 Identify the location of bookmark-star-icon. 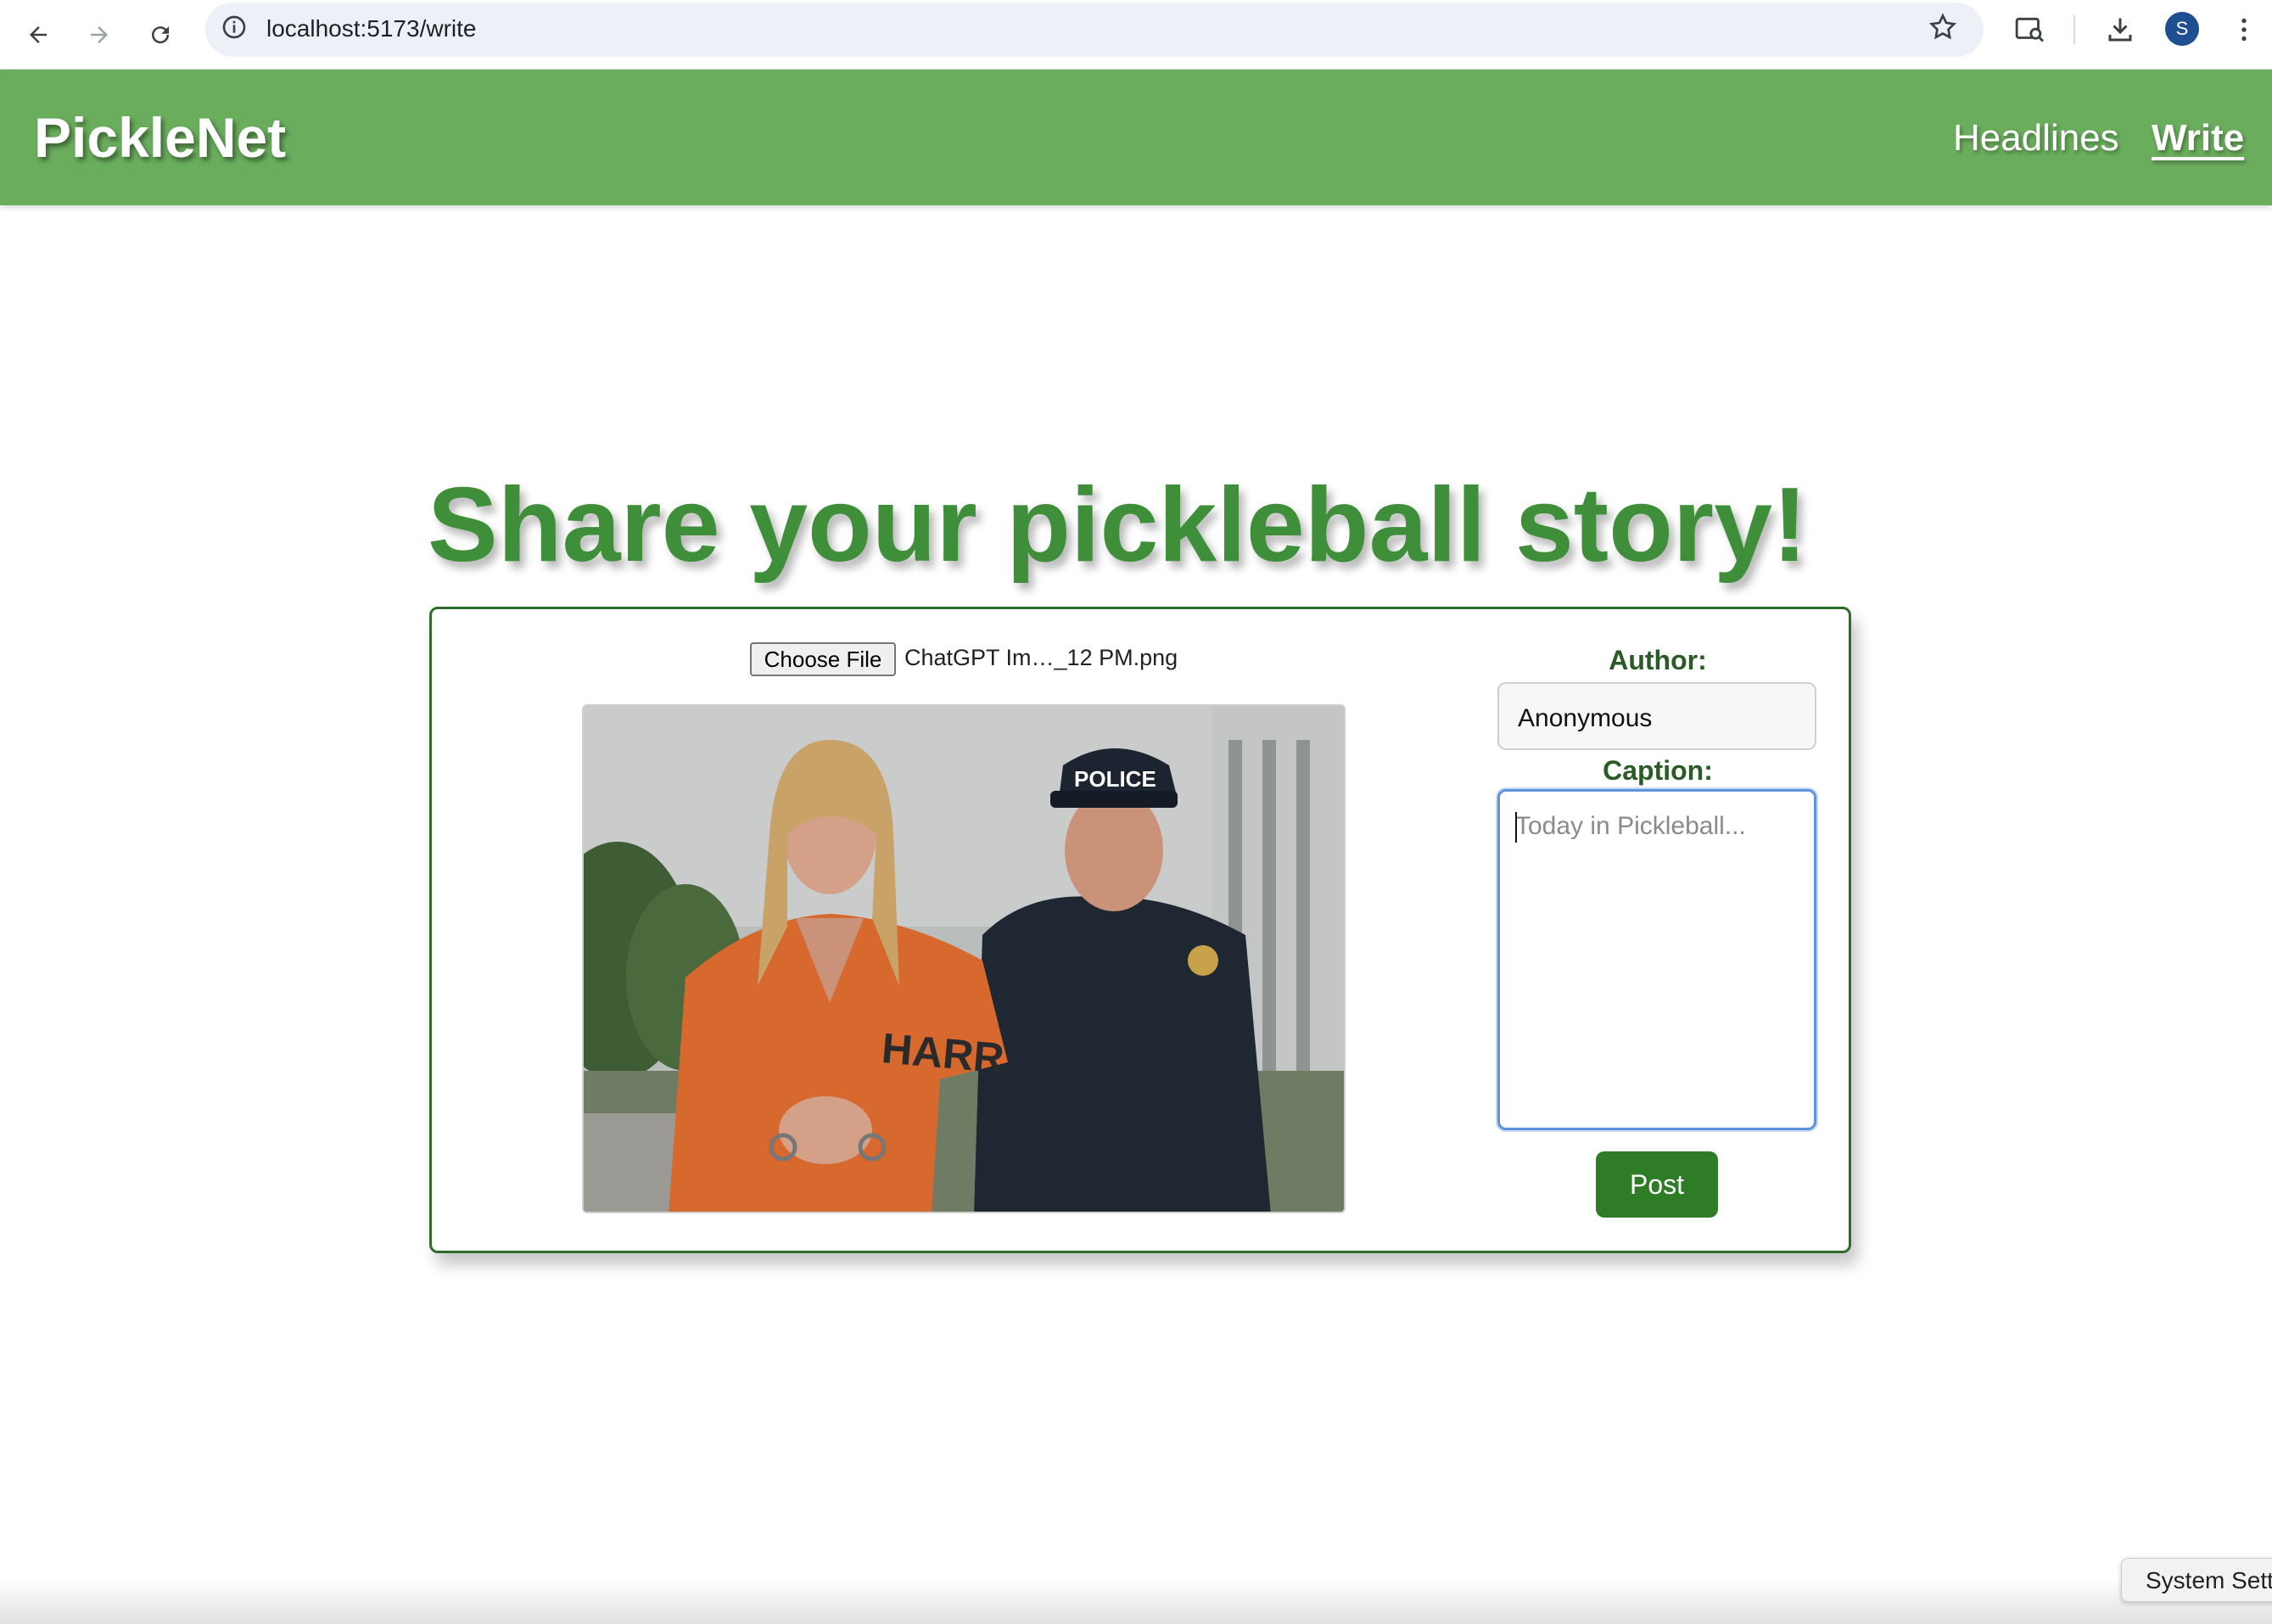
(1944, 29).